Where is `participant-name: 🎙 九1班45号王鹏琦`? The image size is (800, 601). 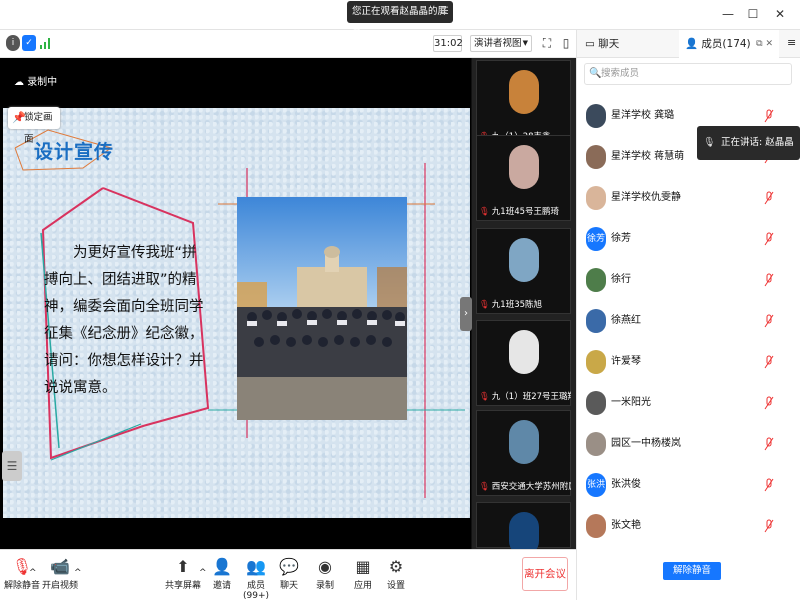 participant-name: 🎙 九1班45号王鹏琦 is located at coordinates (525, 211).